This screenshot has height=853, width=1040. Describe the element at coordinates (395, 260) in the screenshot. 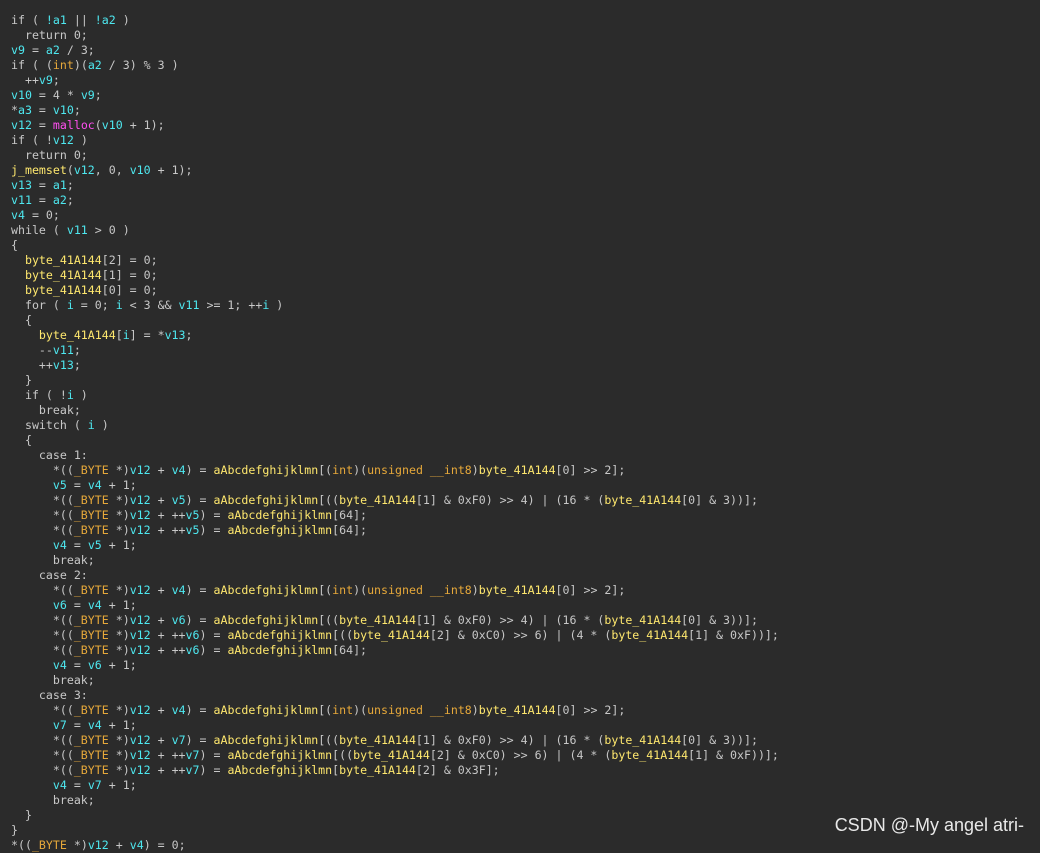

I see `code-line: byte_41A144[2] = 0;` at that location.